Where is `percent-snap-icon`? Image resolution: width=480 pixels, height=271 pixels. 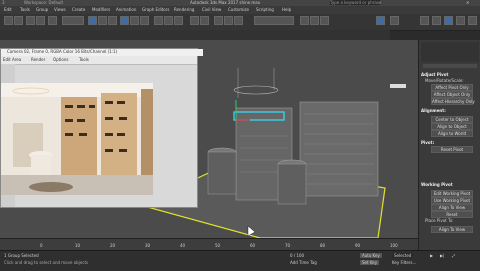 percent-snap-icon is located at coordinates (178, 20).